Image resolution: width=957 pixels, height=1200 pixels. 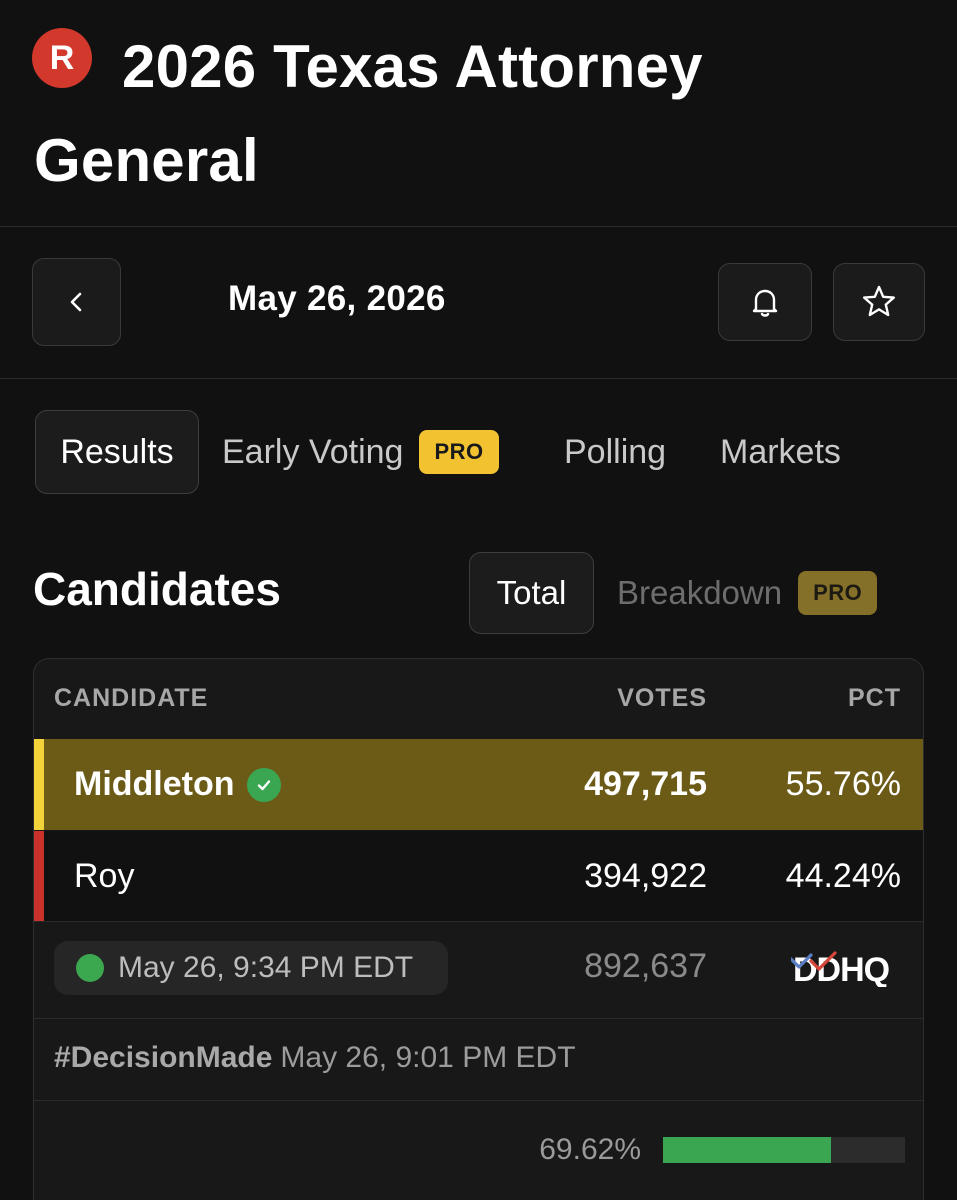 What do you see at coordinates (313, 451) in the screenshot?
I see `tab-label: Early Voting` at bounding box center [313, 451].